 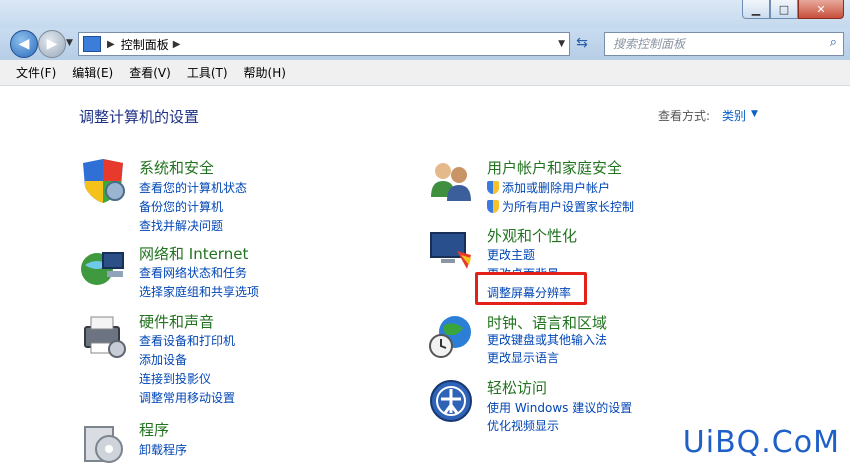 I want to click on forward-button: ▶, so click(x=52, y=44).